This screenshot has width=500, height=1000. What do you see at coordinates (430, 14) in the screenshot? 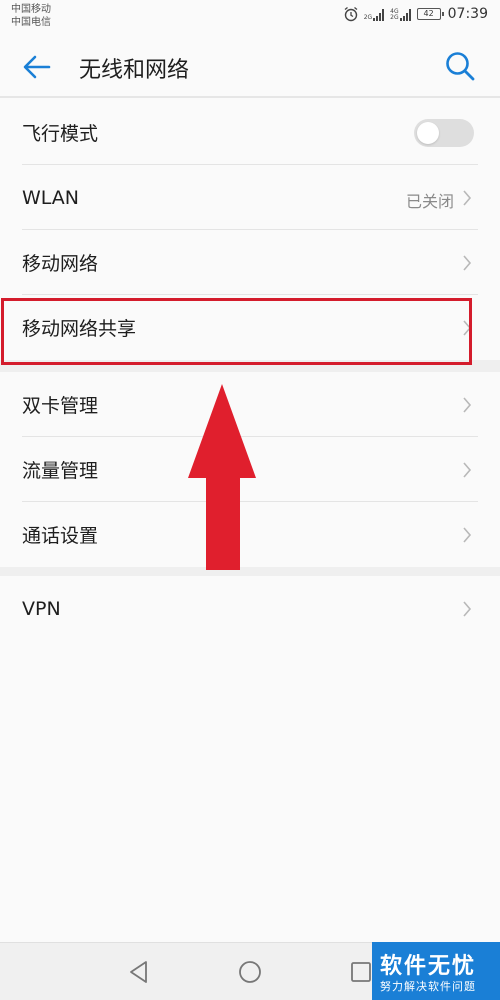
I see `battery-indicator: 42` at bounding box center [430, 14].